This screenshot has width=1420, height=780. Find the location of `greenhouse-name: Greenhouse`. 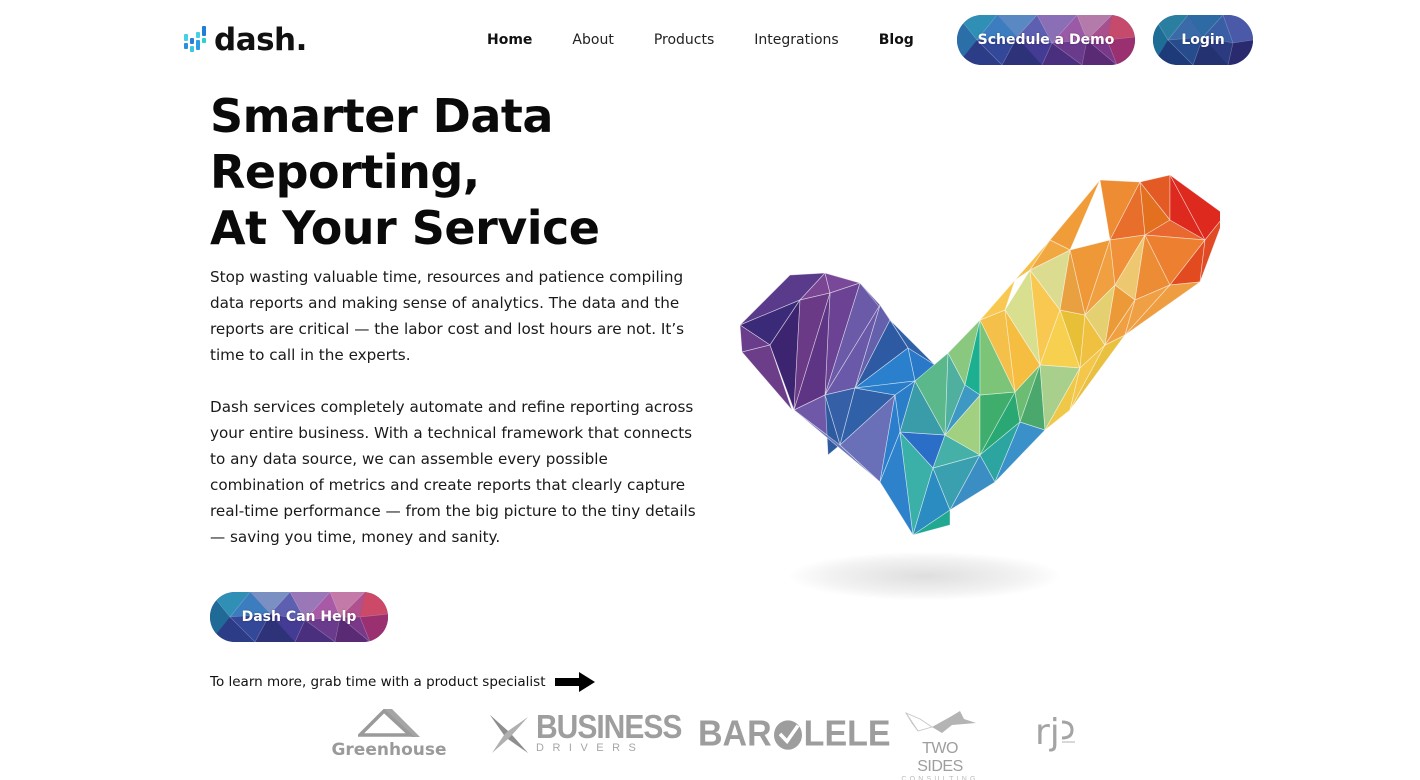

greenhouse-name: Greenhouse is located at coordinates (389, 750).